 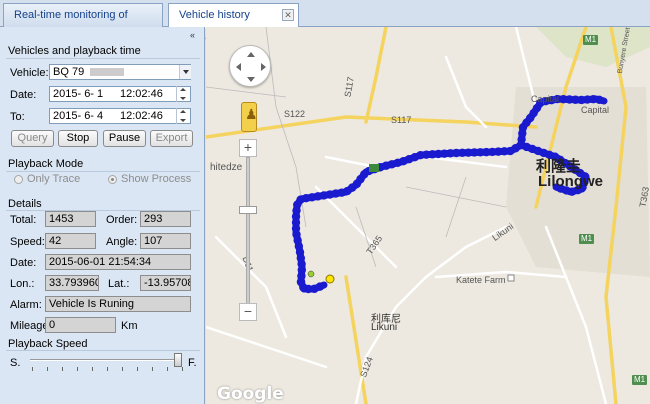 I want to click on place-label: Likuni, so click(x=384, y=327).